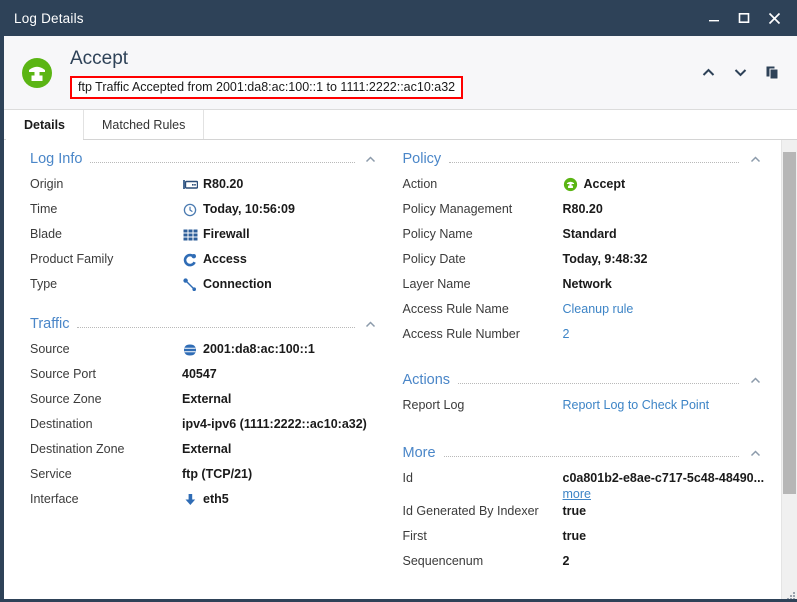 The width and height of the screenshot is (797, 602). What do you see at coordinates (577, 493) in the screenshot?
I see `id-more-link: more` at bounding box center [577, 493].